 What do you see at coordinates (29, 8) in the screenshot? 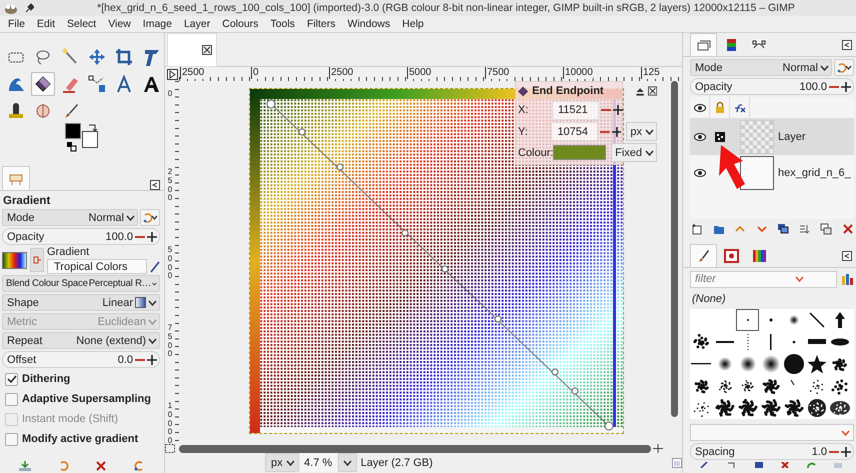
I see `pin-icon` at bounding box center [29, 8].